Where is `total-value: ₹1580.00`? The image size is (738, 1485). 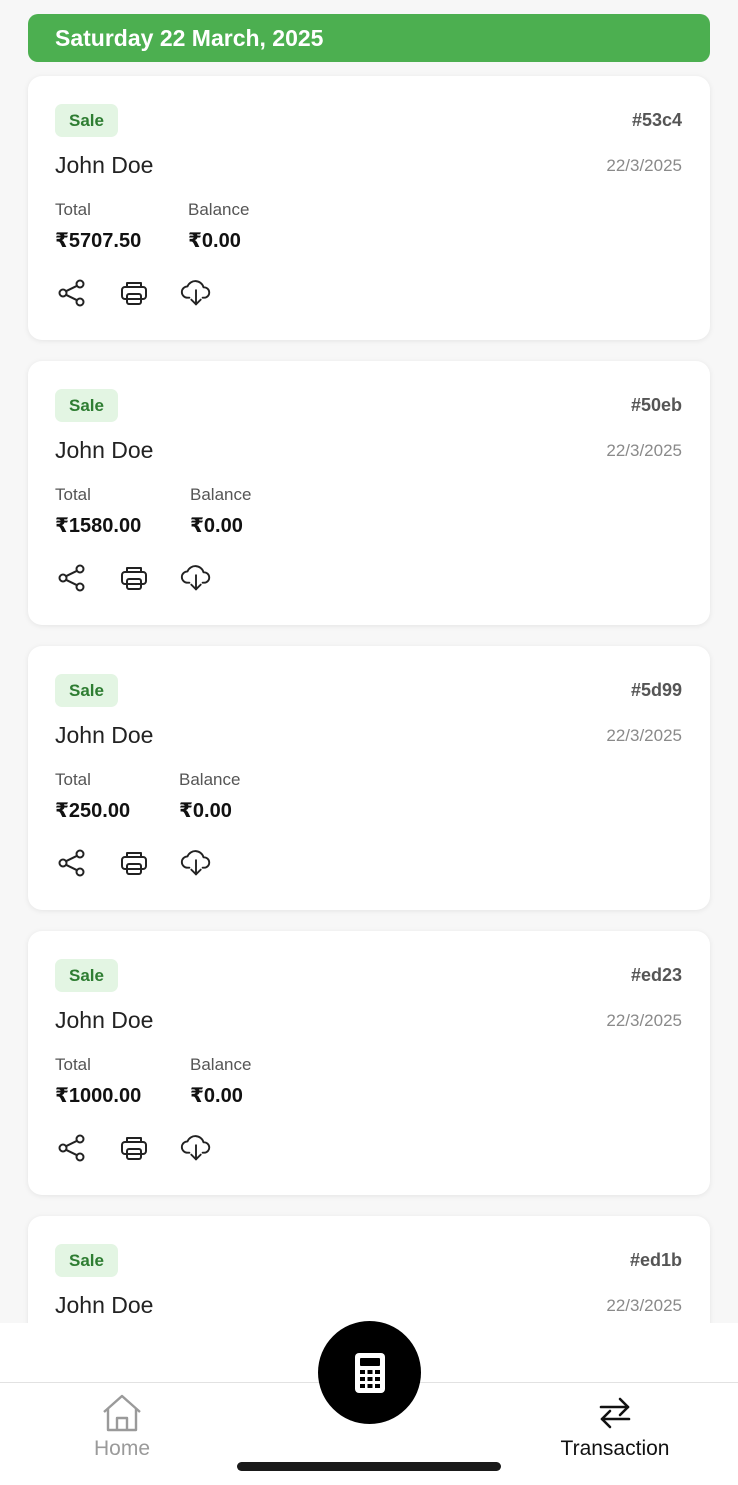
total-value: ₹1580.00 is located at coordinates (98, 526).